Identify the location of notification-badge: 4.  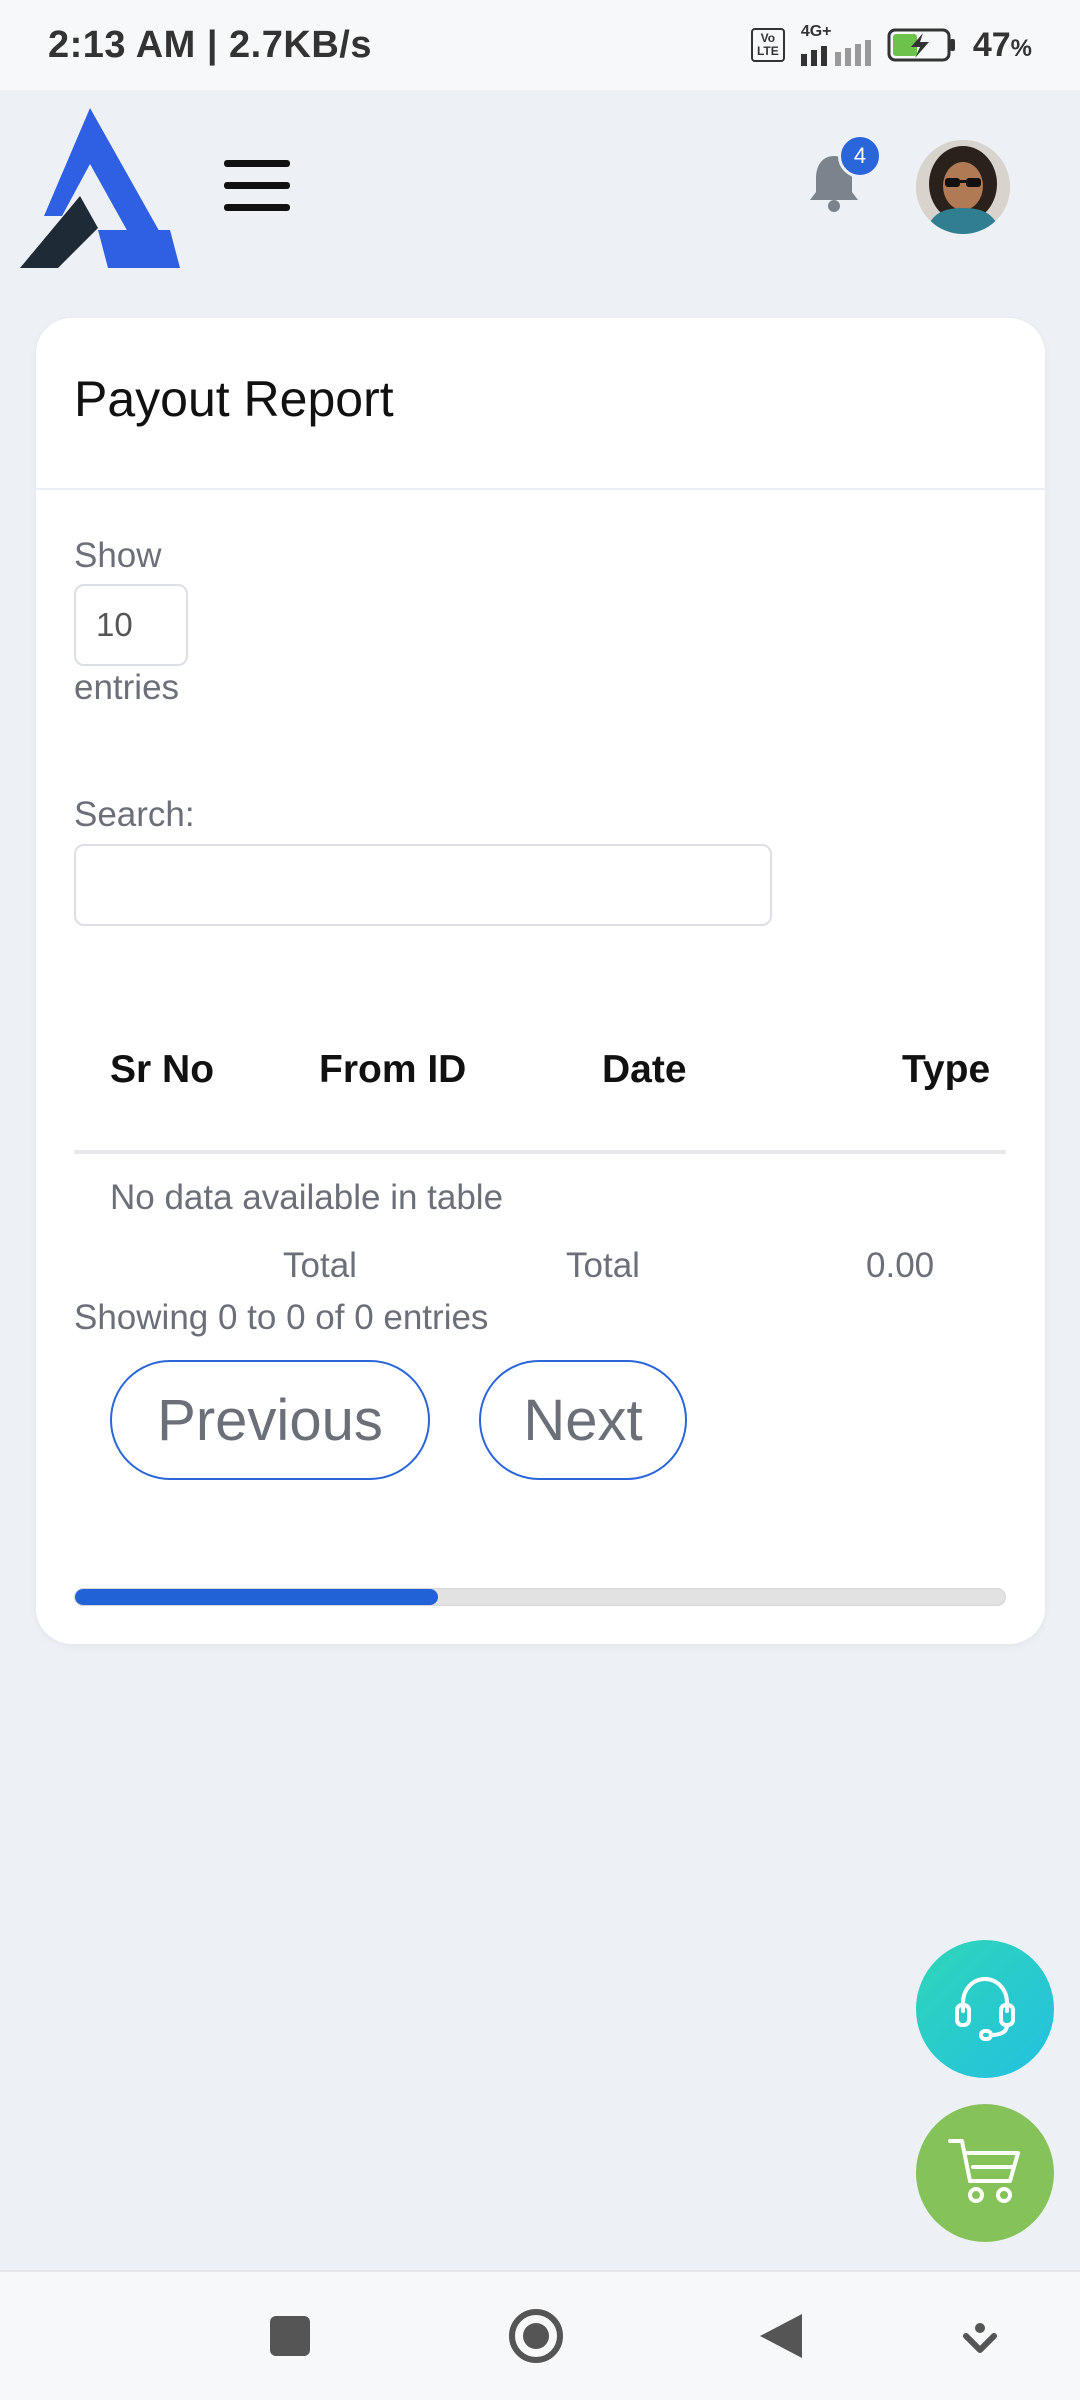
(860, 156).